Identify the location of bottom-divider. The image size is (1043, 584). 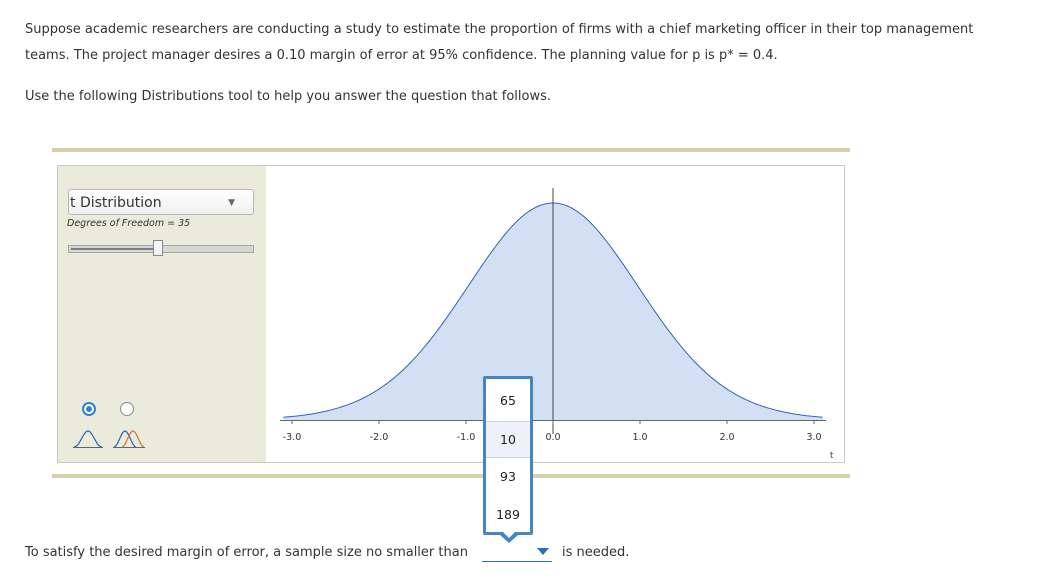
(451, 476).